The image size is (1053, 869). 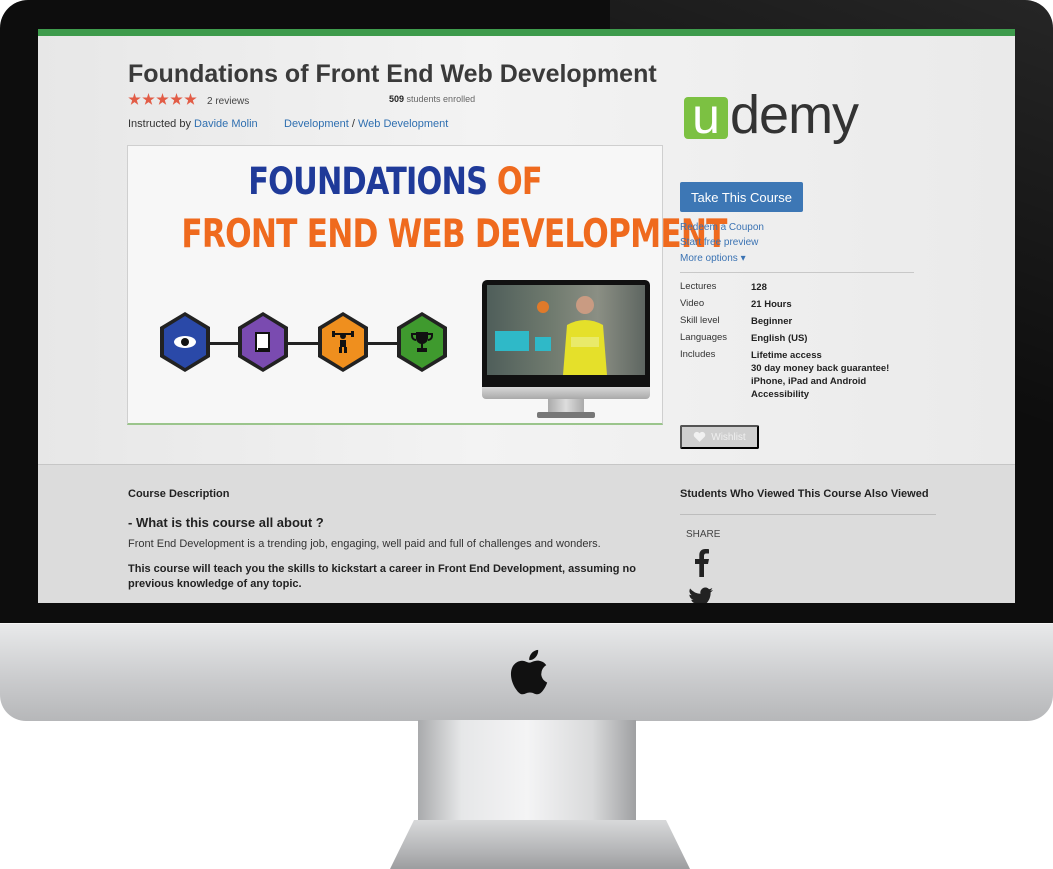 I want to click on weightlifter-hex-fill, so click(x=343, y=342).